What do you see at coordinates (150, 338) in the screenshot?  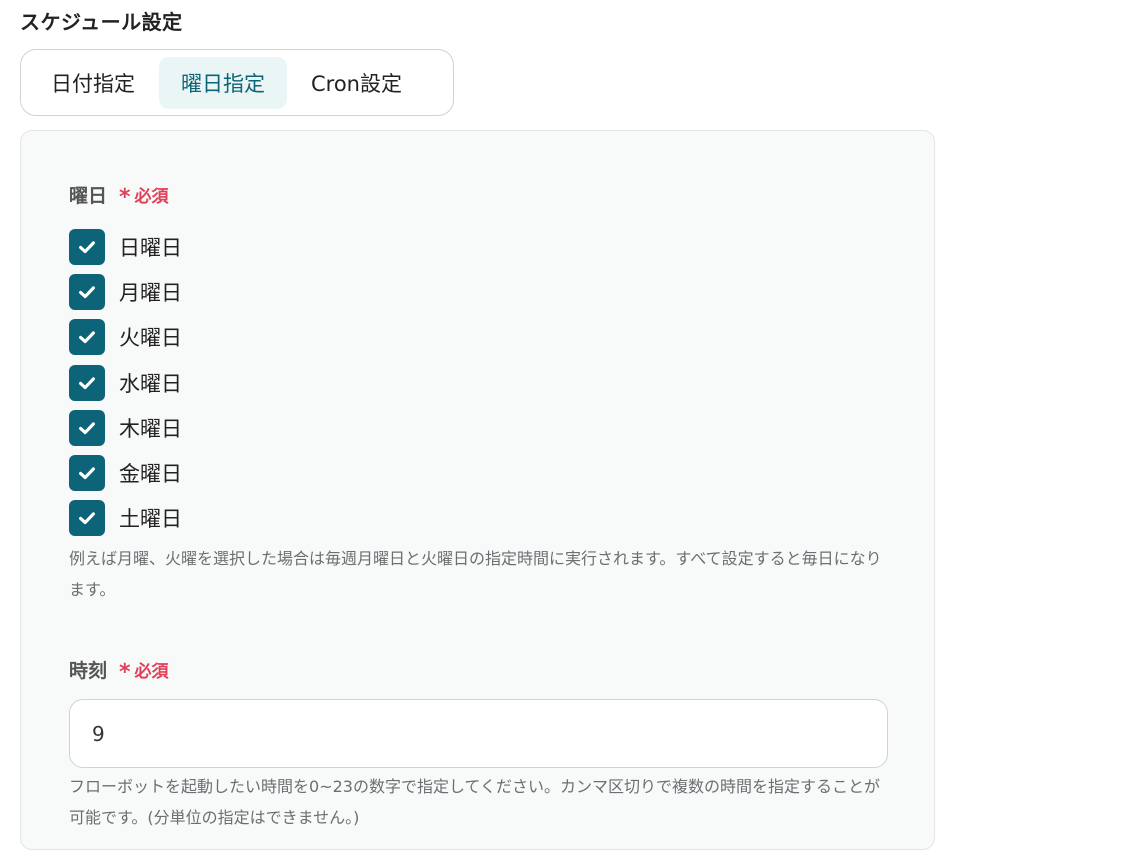 I see `day-label: 火曜日` at bounding box center [150, 338].